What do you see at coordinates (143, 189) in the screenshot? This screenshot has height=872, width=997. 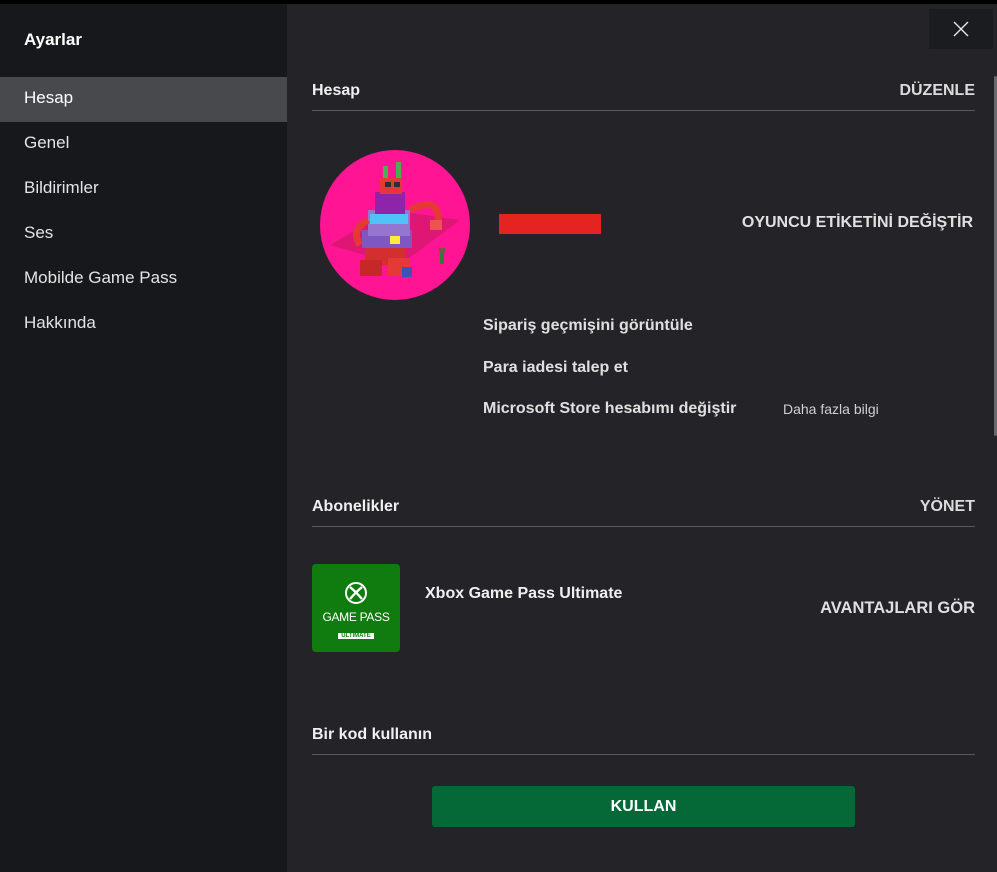 I see `sidebar-item-notifications: Bildirimler` at bounding box center [143, 189].